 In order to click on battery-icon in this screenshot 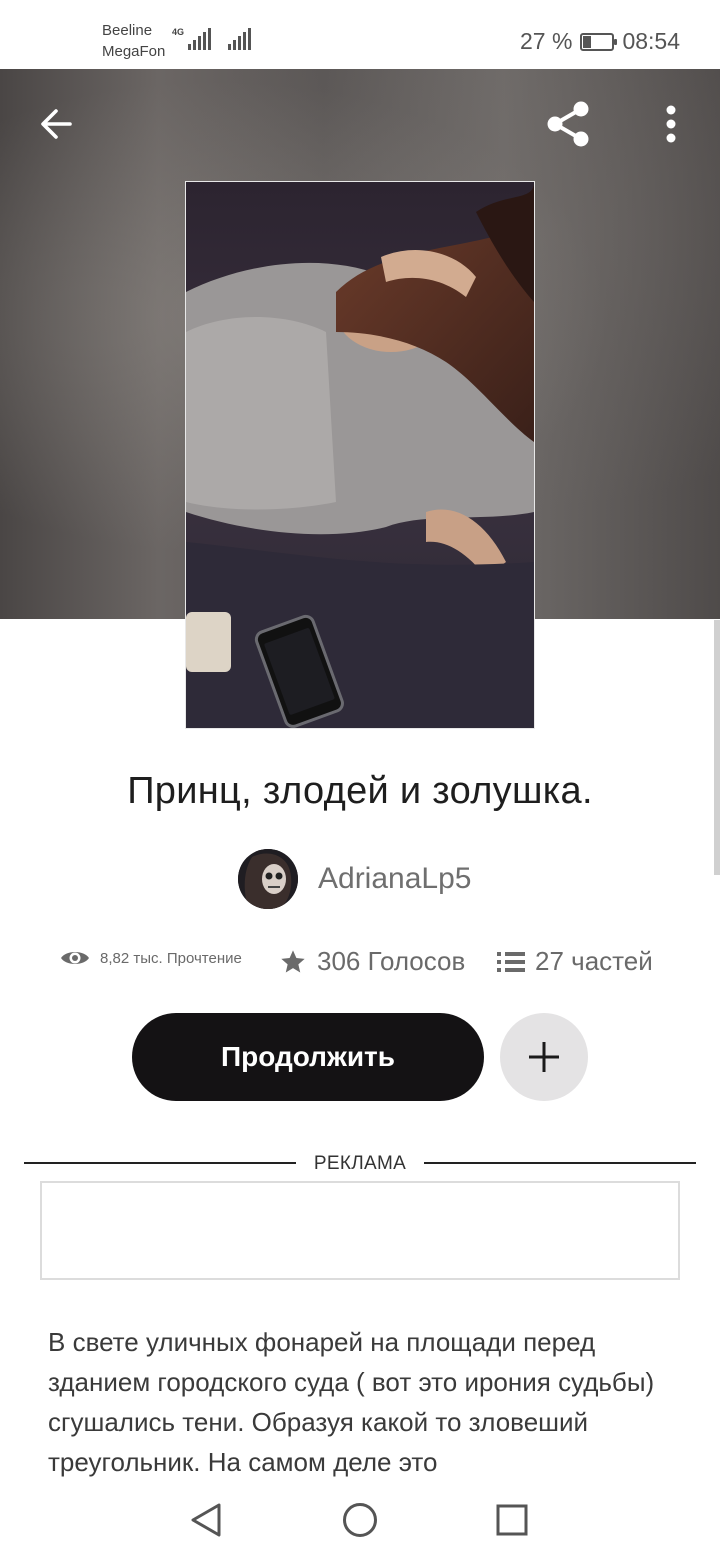, I will do `click(599, 41)`.